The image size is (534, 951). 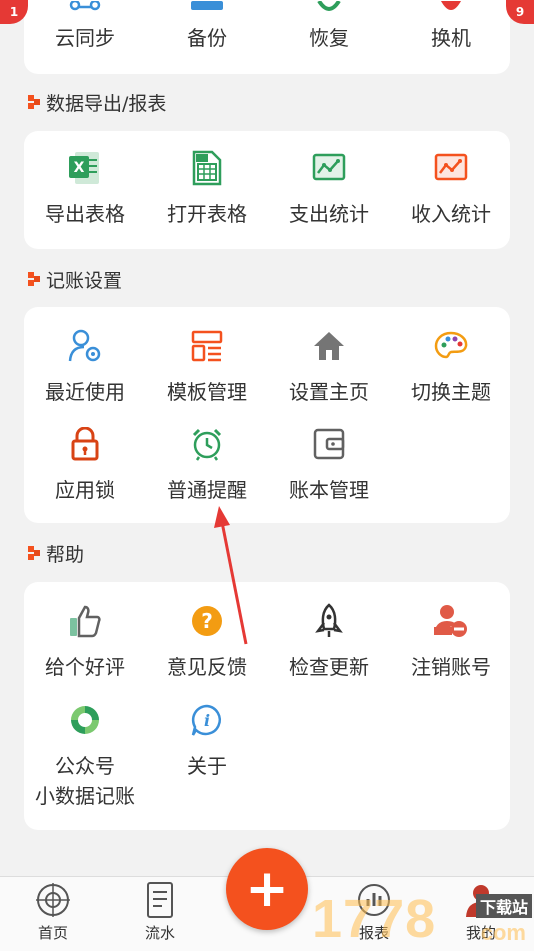 I want to click on backup-icon, so click(x=207, y=7).